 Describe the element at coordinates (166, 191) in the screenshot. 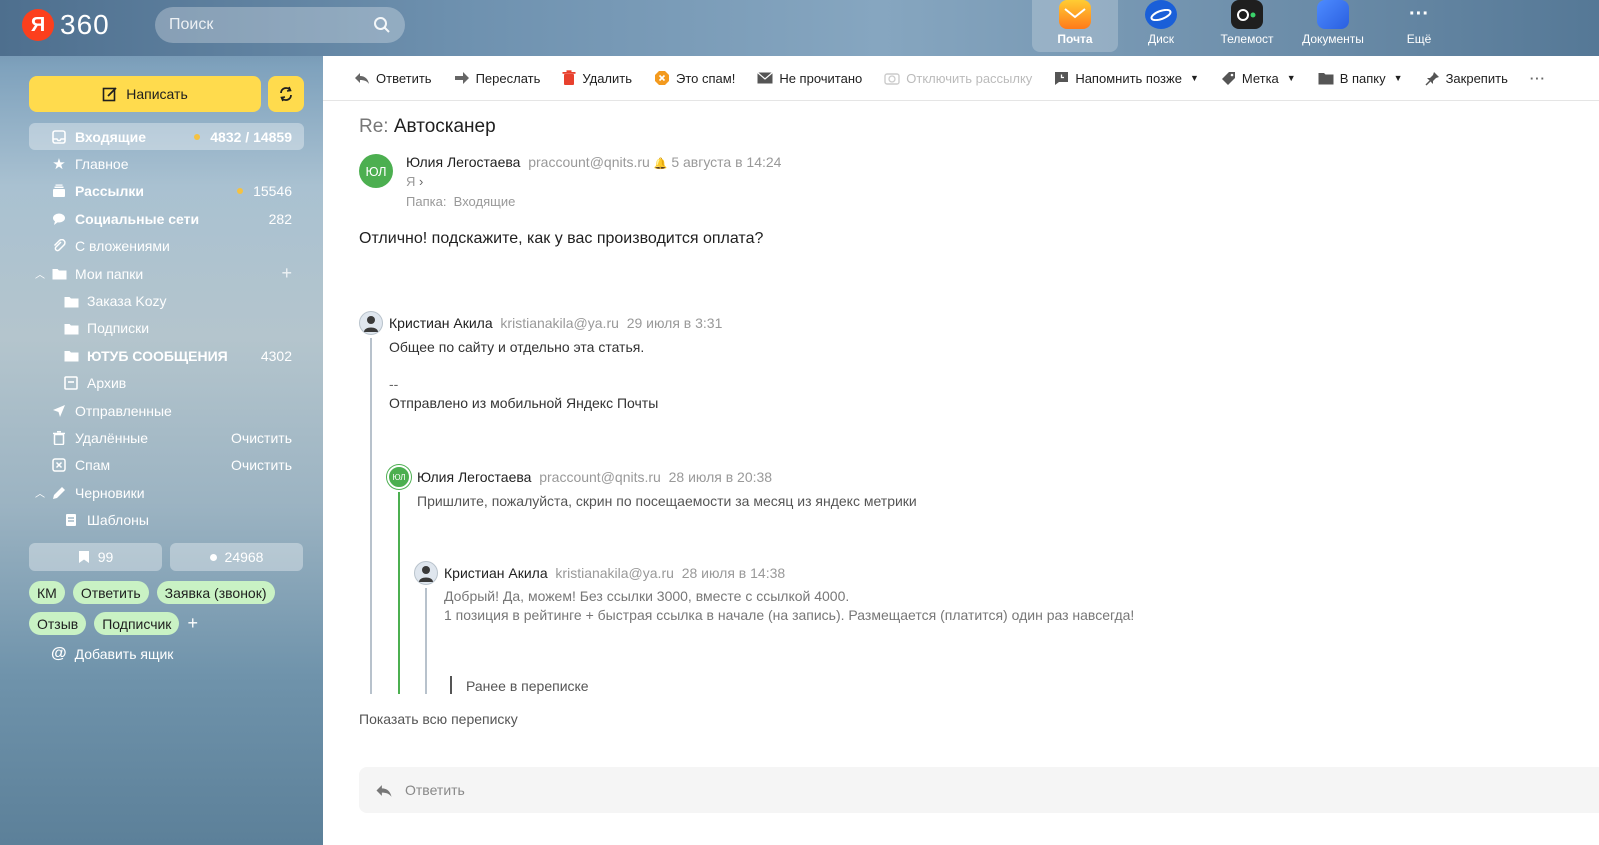

I see `folder-newsletters: Рассылки 15546` at that location.